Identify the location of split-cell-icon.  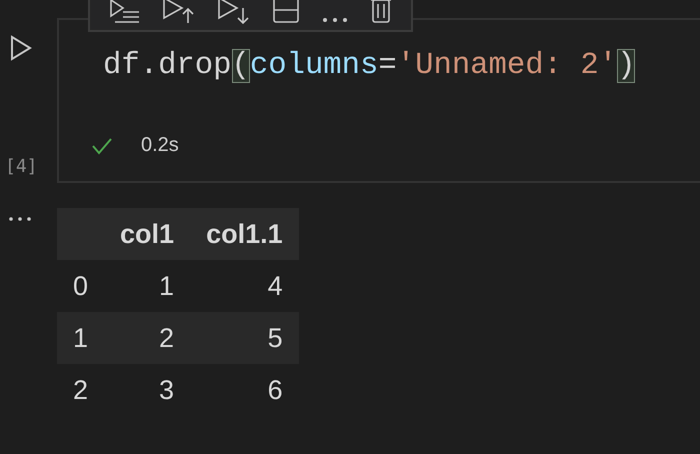
(286, 12).